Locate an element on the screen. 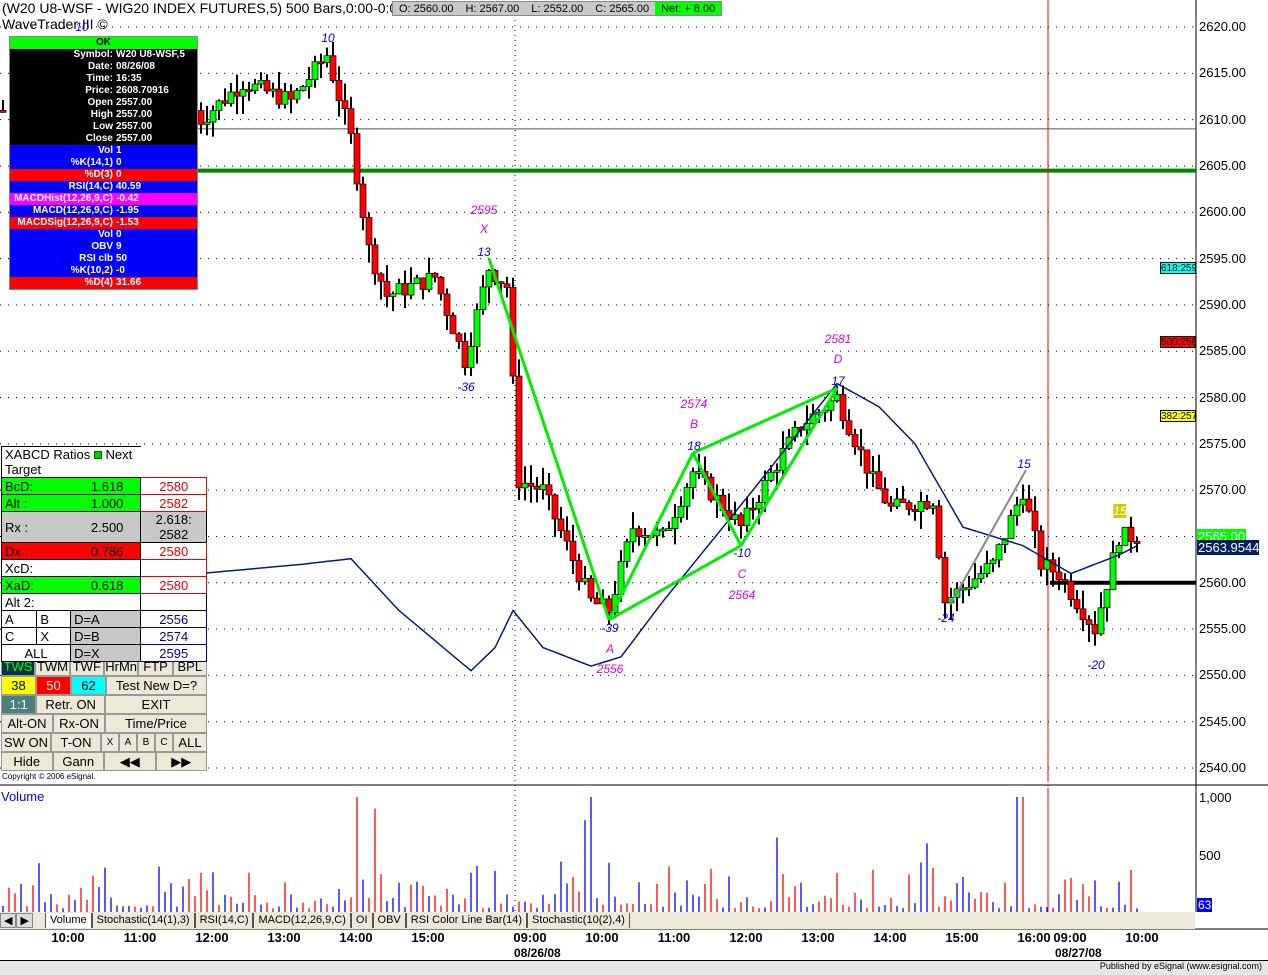  xabcd-pattern-line is located at coordinates (549, 439).